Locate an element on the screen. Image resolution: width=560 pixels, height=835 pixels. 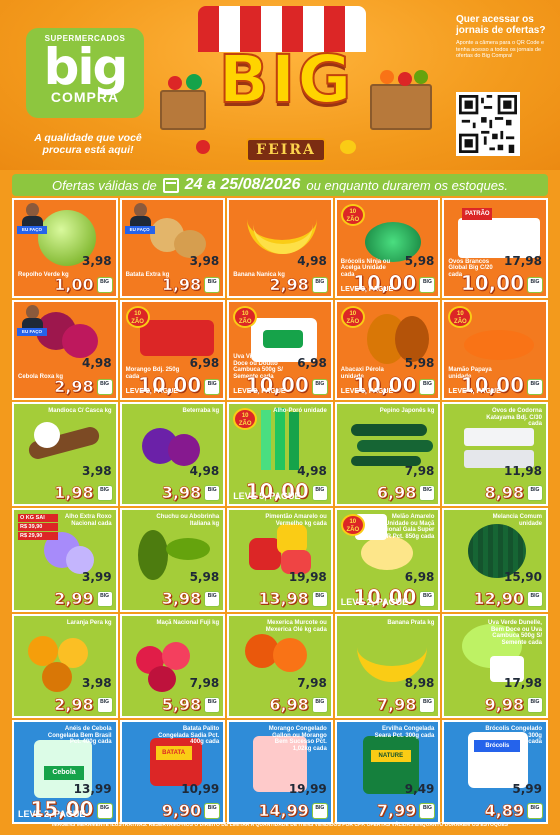
regular-price: 15,90 is located at coordinates (523, 577).